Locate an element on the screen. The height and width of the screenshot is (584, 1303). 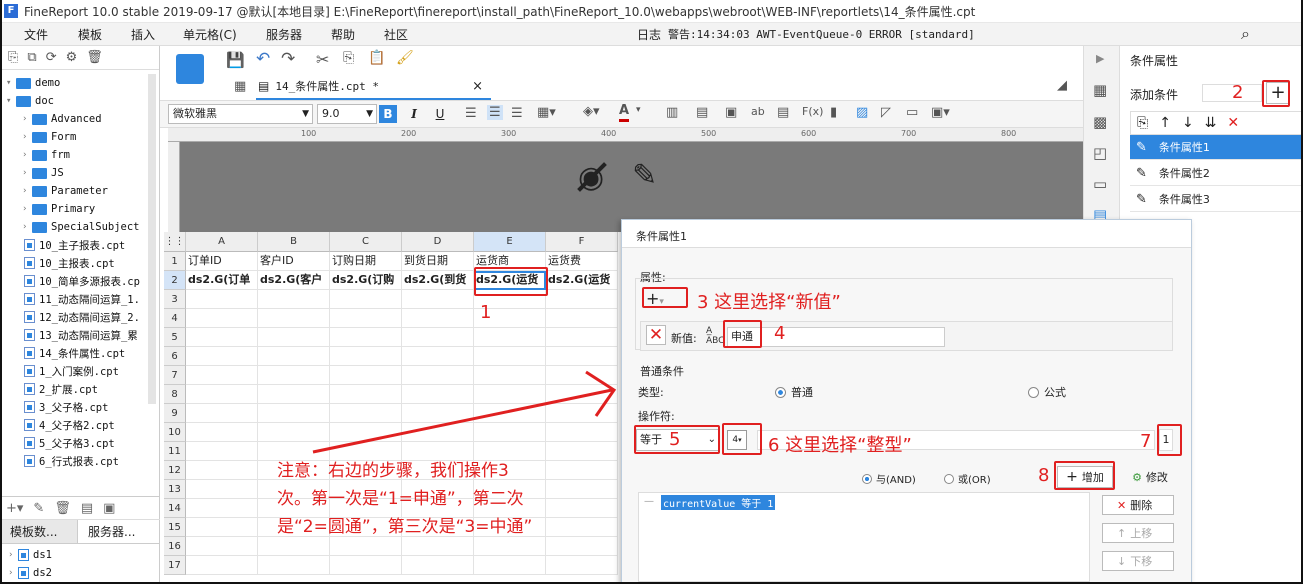
move-up-button: ↑ 上移 is located at coordinates (1138, 533).